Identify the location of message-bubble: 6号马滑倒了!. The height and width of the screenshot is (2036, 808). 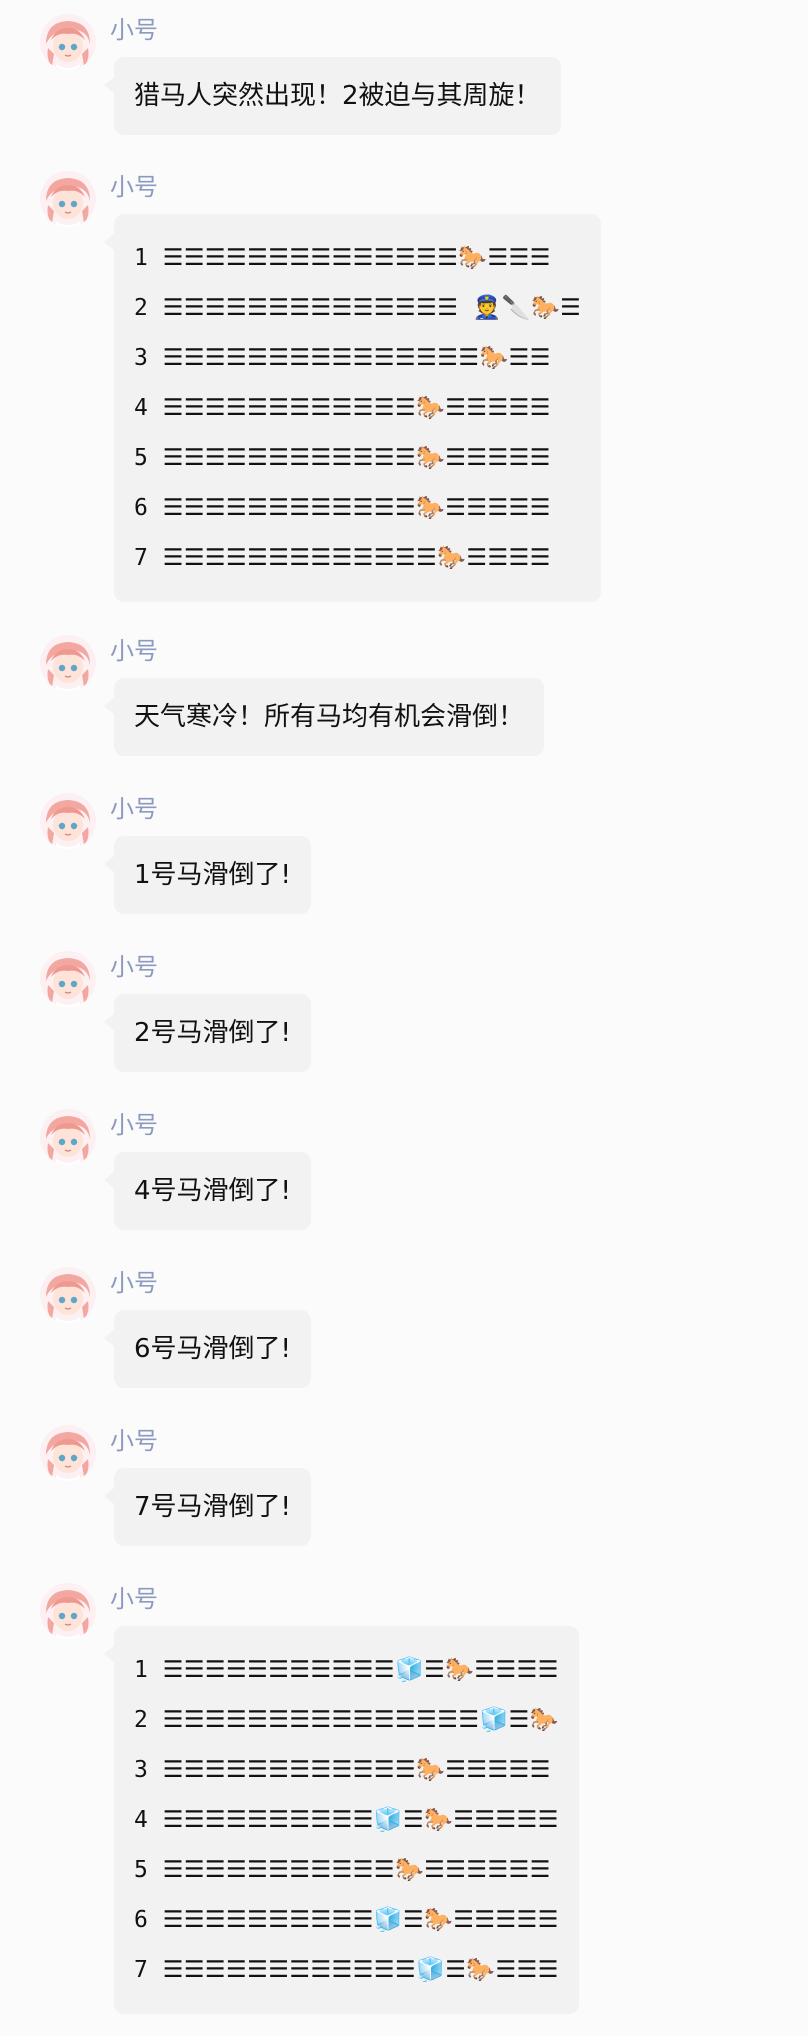
(207, 1349).